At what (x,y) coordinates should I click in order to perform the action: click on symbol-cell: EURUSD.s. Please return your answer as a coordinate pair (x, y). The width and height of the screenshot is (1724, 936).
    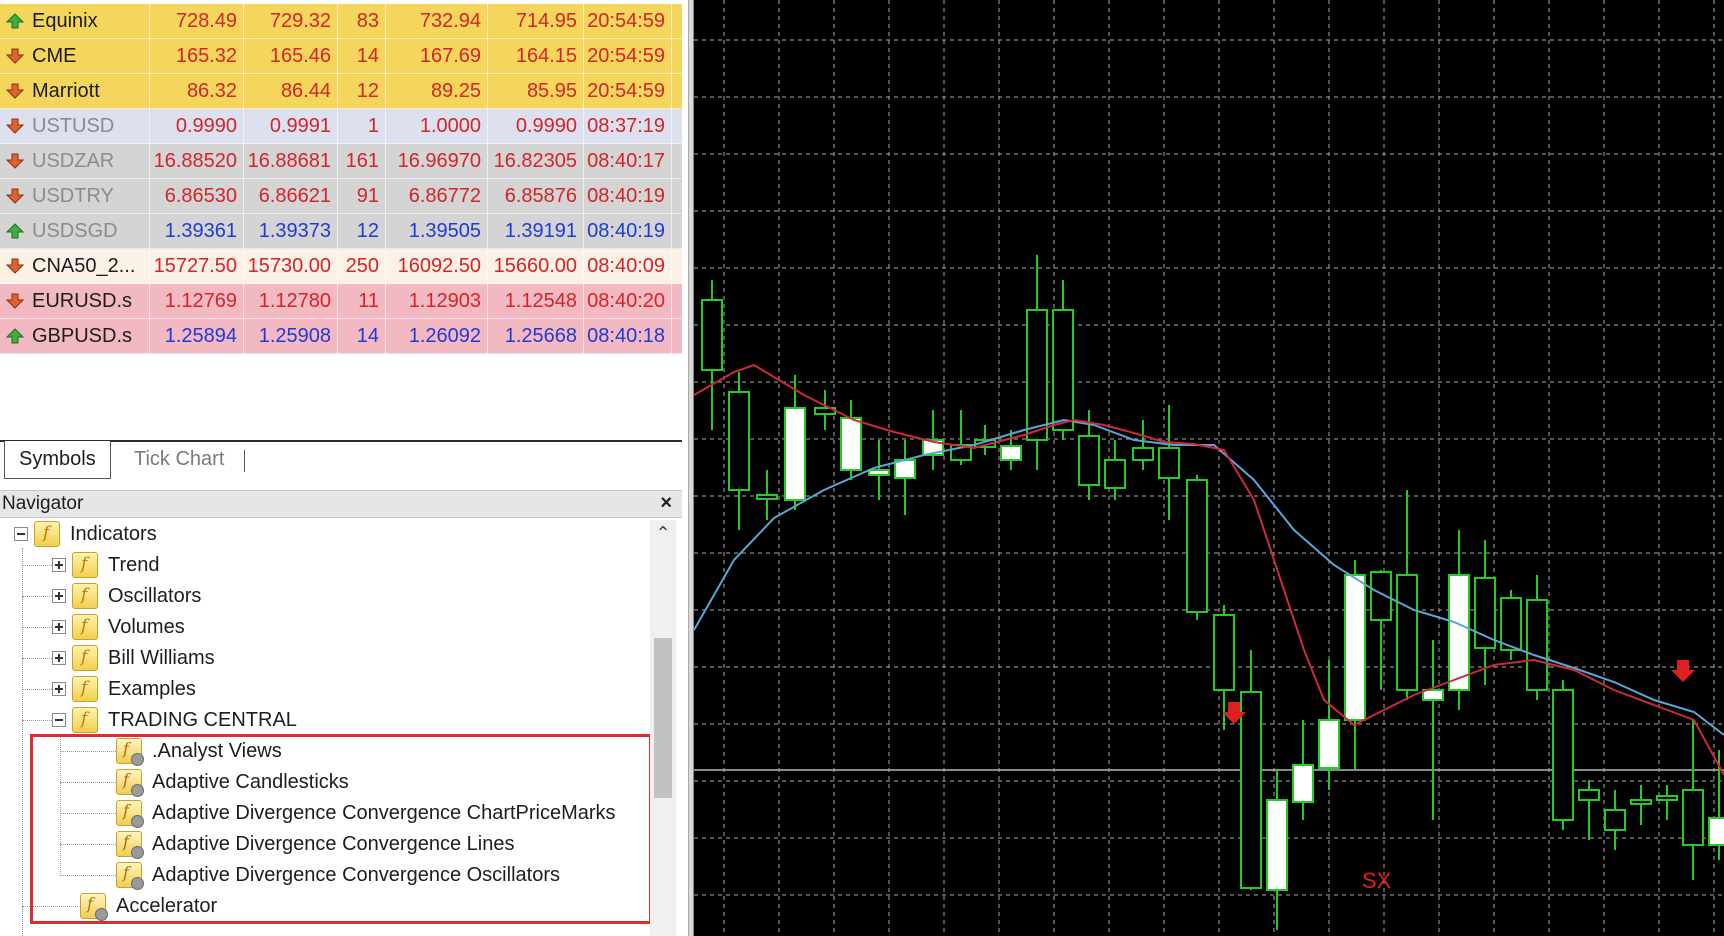
    Looking at the image, I should click on (75, 301).